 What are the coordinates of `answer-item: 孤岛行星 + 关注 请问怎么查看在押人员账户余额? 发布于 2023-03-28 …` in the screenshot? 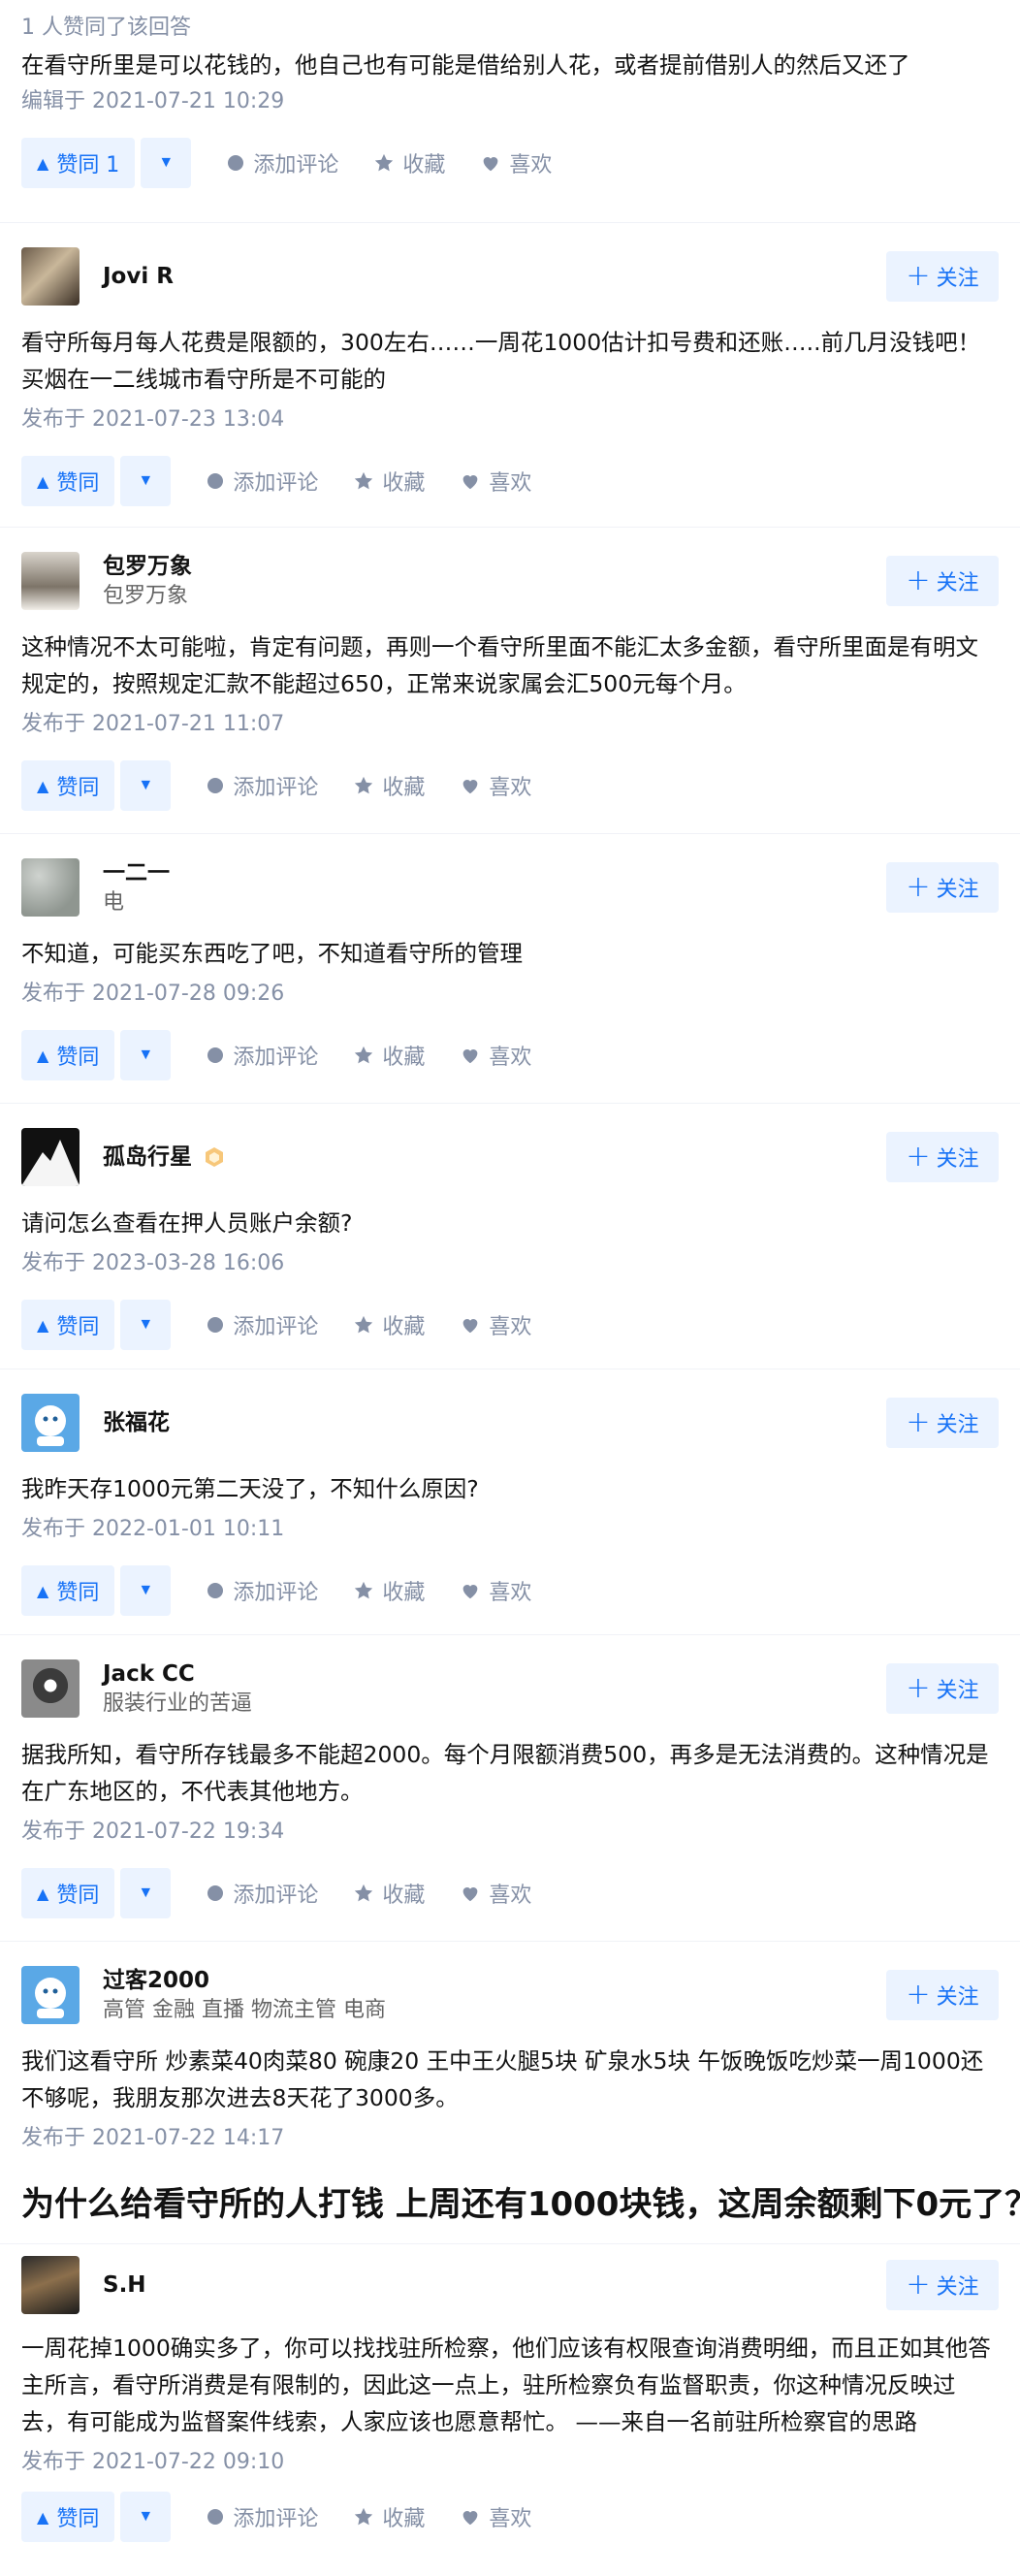 It's located at (510, 1236).